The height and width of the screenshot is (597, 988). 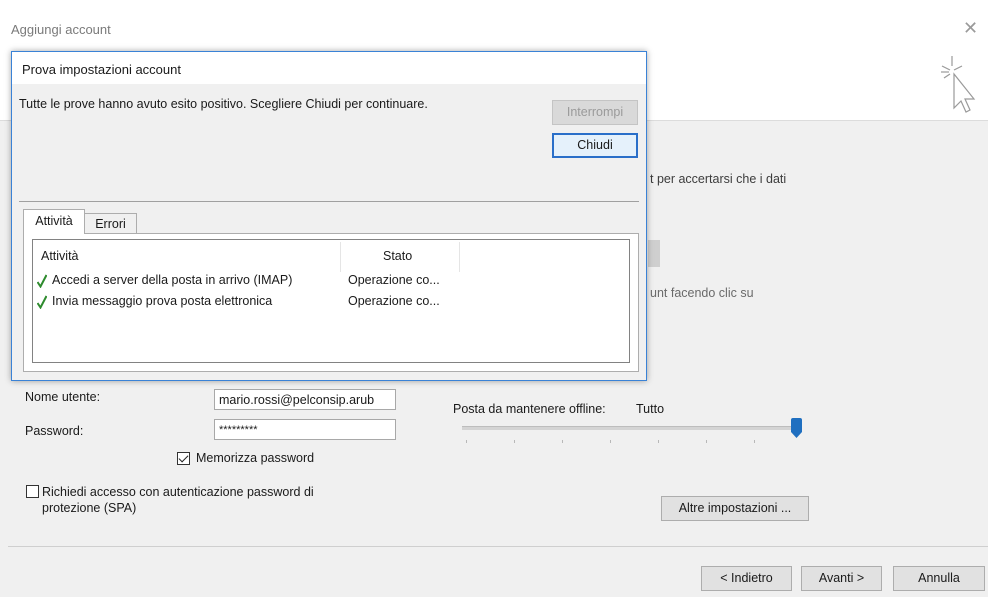 What do you see at coordinates (841, 578) in the screenshot?
I see `next-button: Avanti >` at bounding box center [841, 578].